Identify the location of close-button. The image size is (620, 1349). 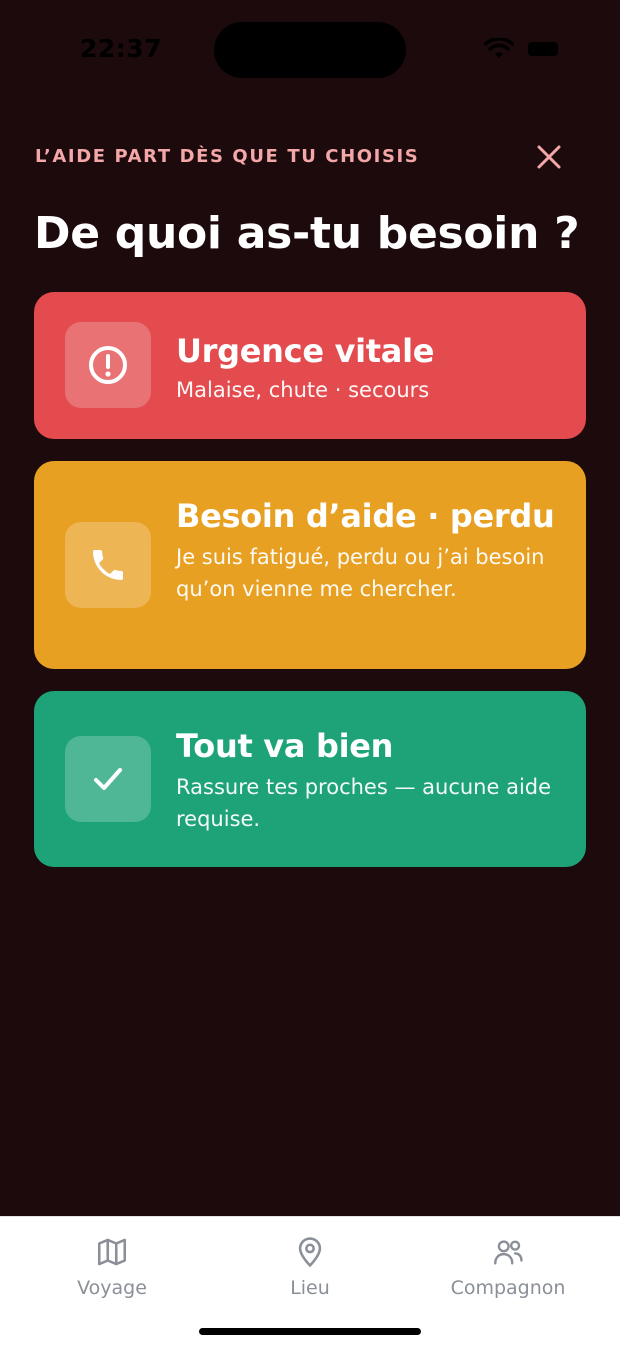
(549, 157).